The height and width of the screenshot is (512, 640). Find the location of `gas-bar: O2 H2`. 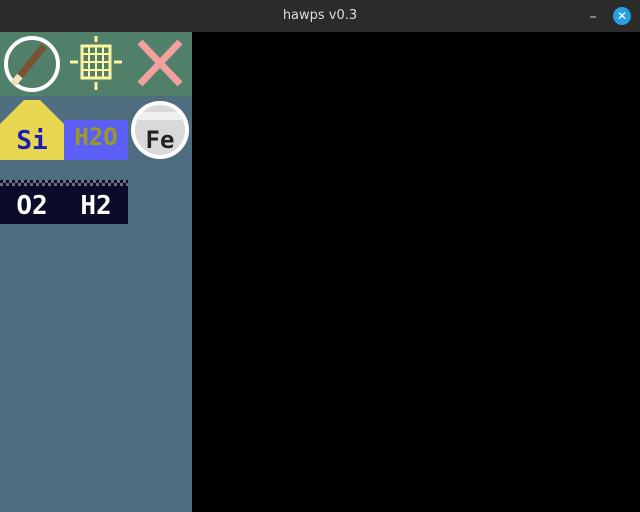

gas-bar: O2 H2 is located at coordinates (64, 202).